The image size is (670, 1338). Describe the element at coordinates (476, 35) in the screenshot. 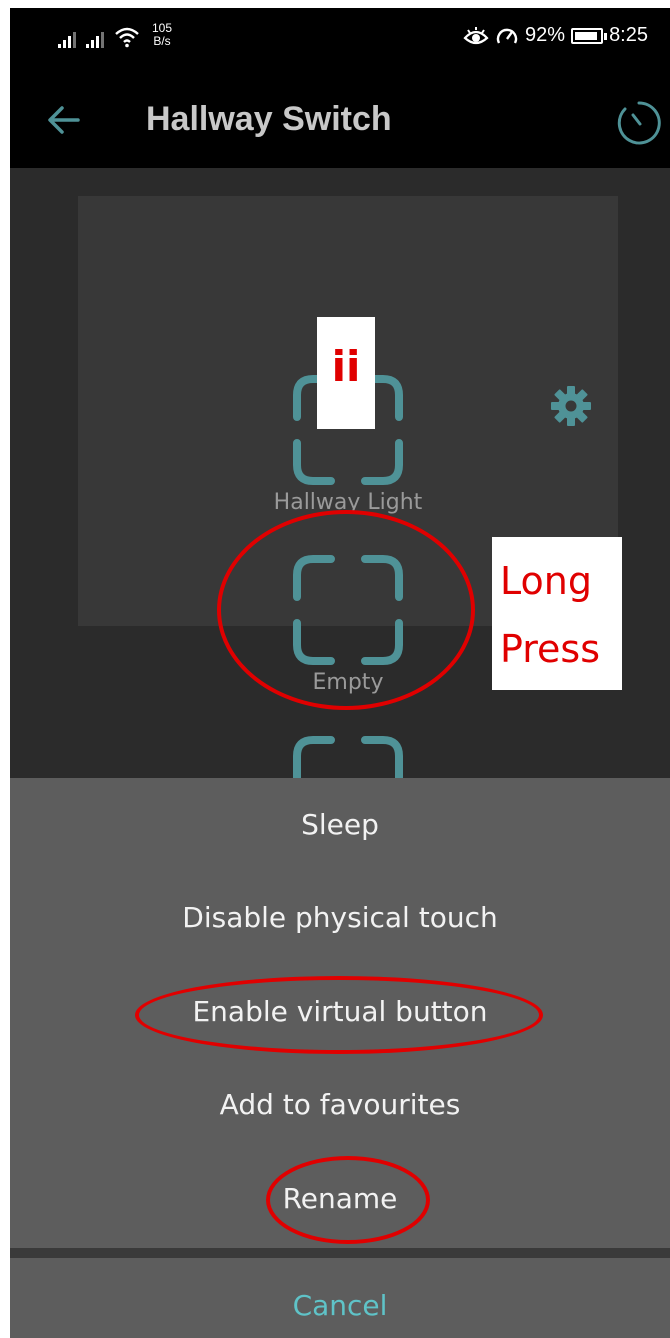

I see `eye-comfort-icon` at that location.